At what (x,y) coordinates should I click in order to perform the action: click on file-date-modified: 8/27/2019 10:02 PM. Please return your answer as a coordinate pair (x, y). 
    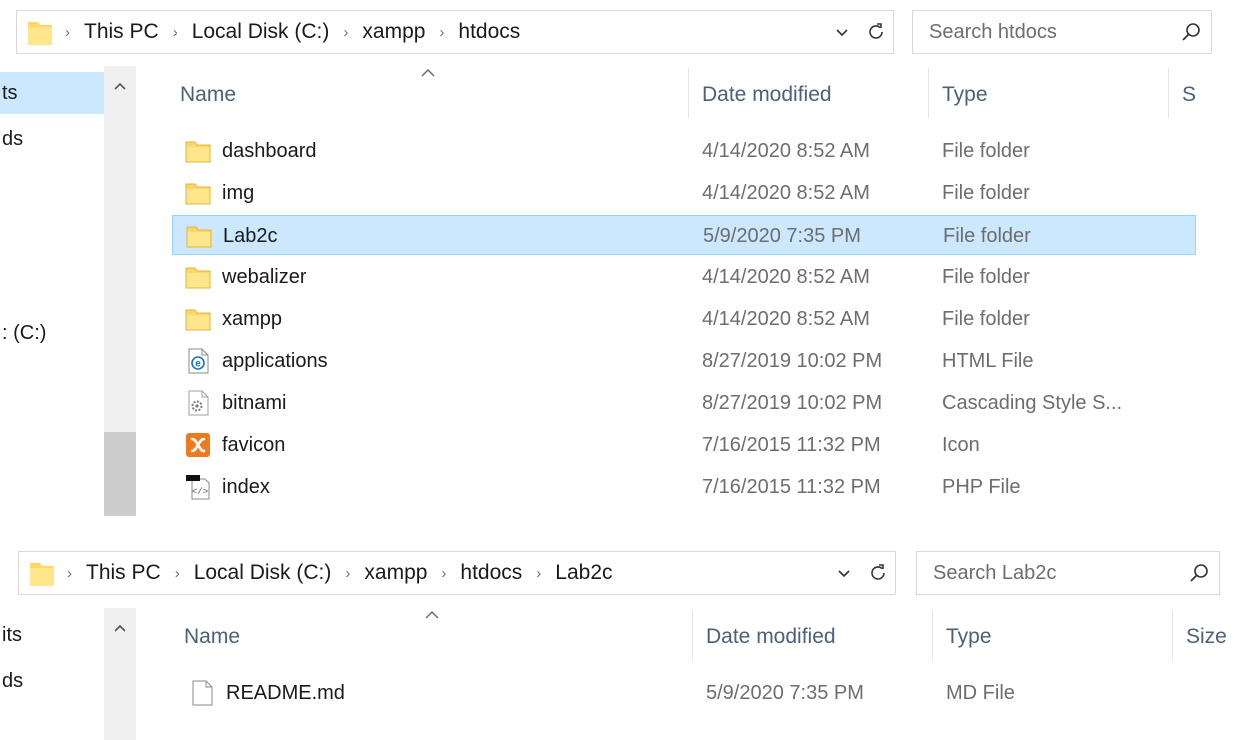
    Looking at the image, I should click on (792, 403).